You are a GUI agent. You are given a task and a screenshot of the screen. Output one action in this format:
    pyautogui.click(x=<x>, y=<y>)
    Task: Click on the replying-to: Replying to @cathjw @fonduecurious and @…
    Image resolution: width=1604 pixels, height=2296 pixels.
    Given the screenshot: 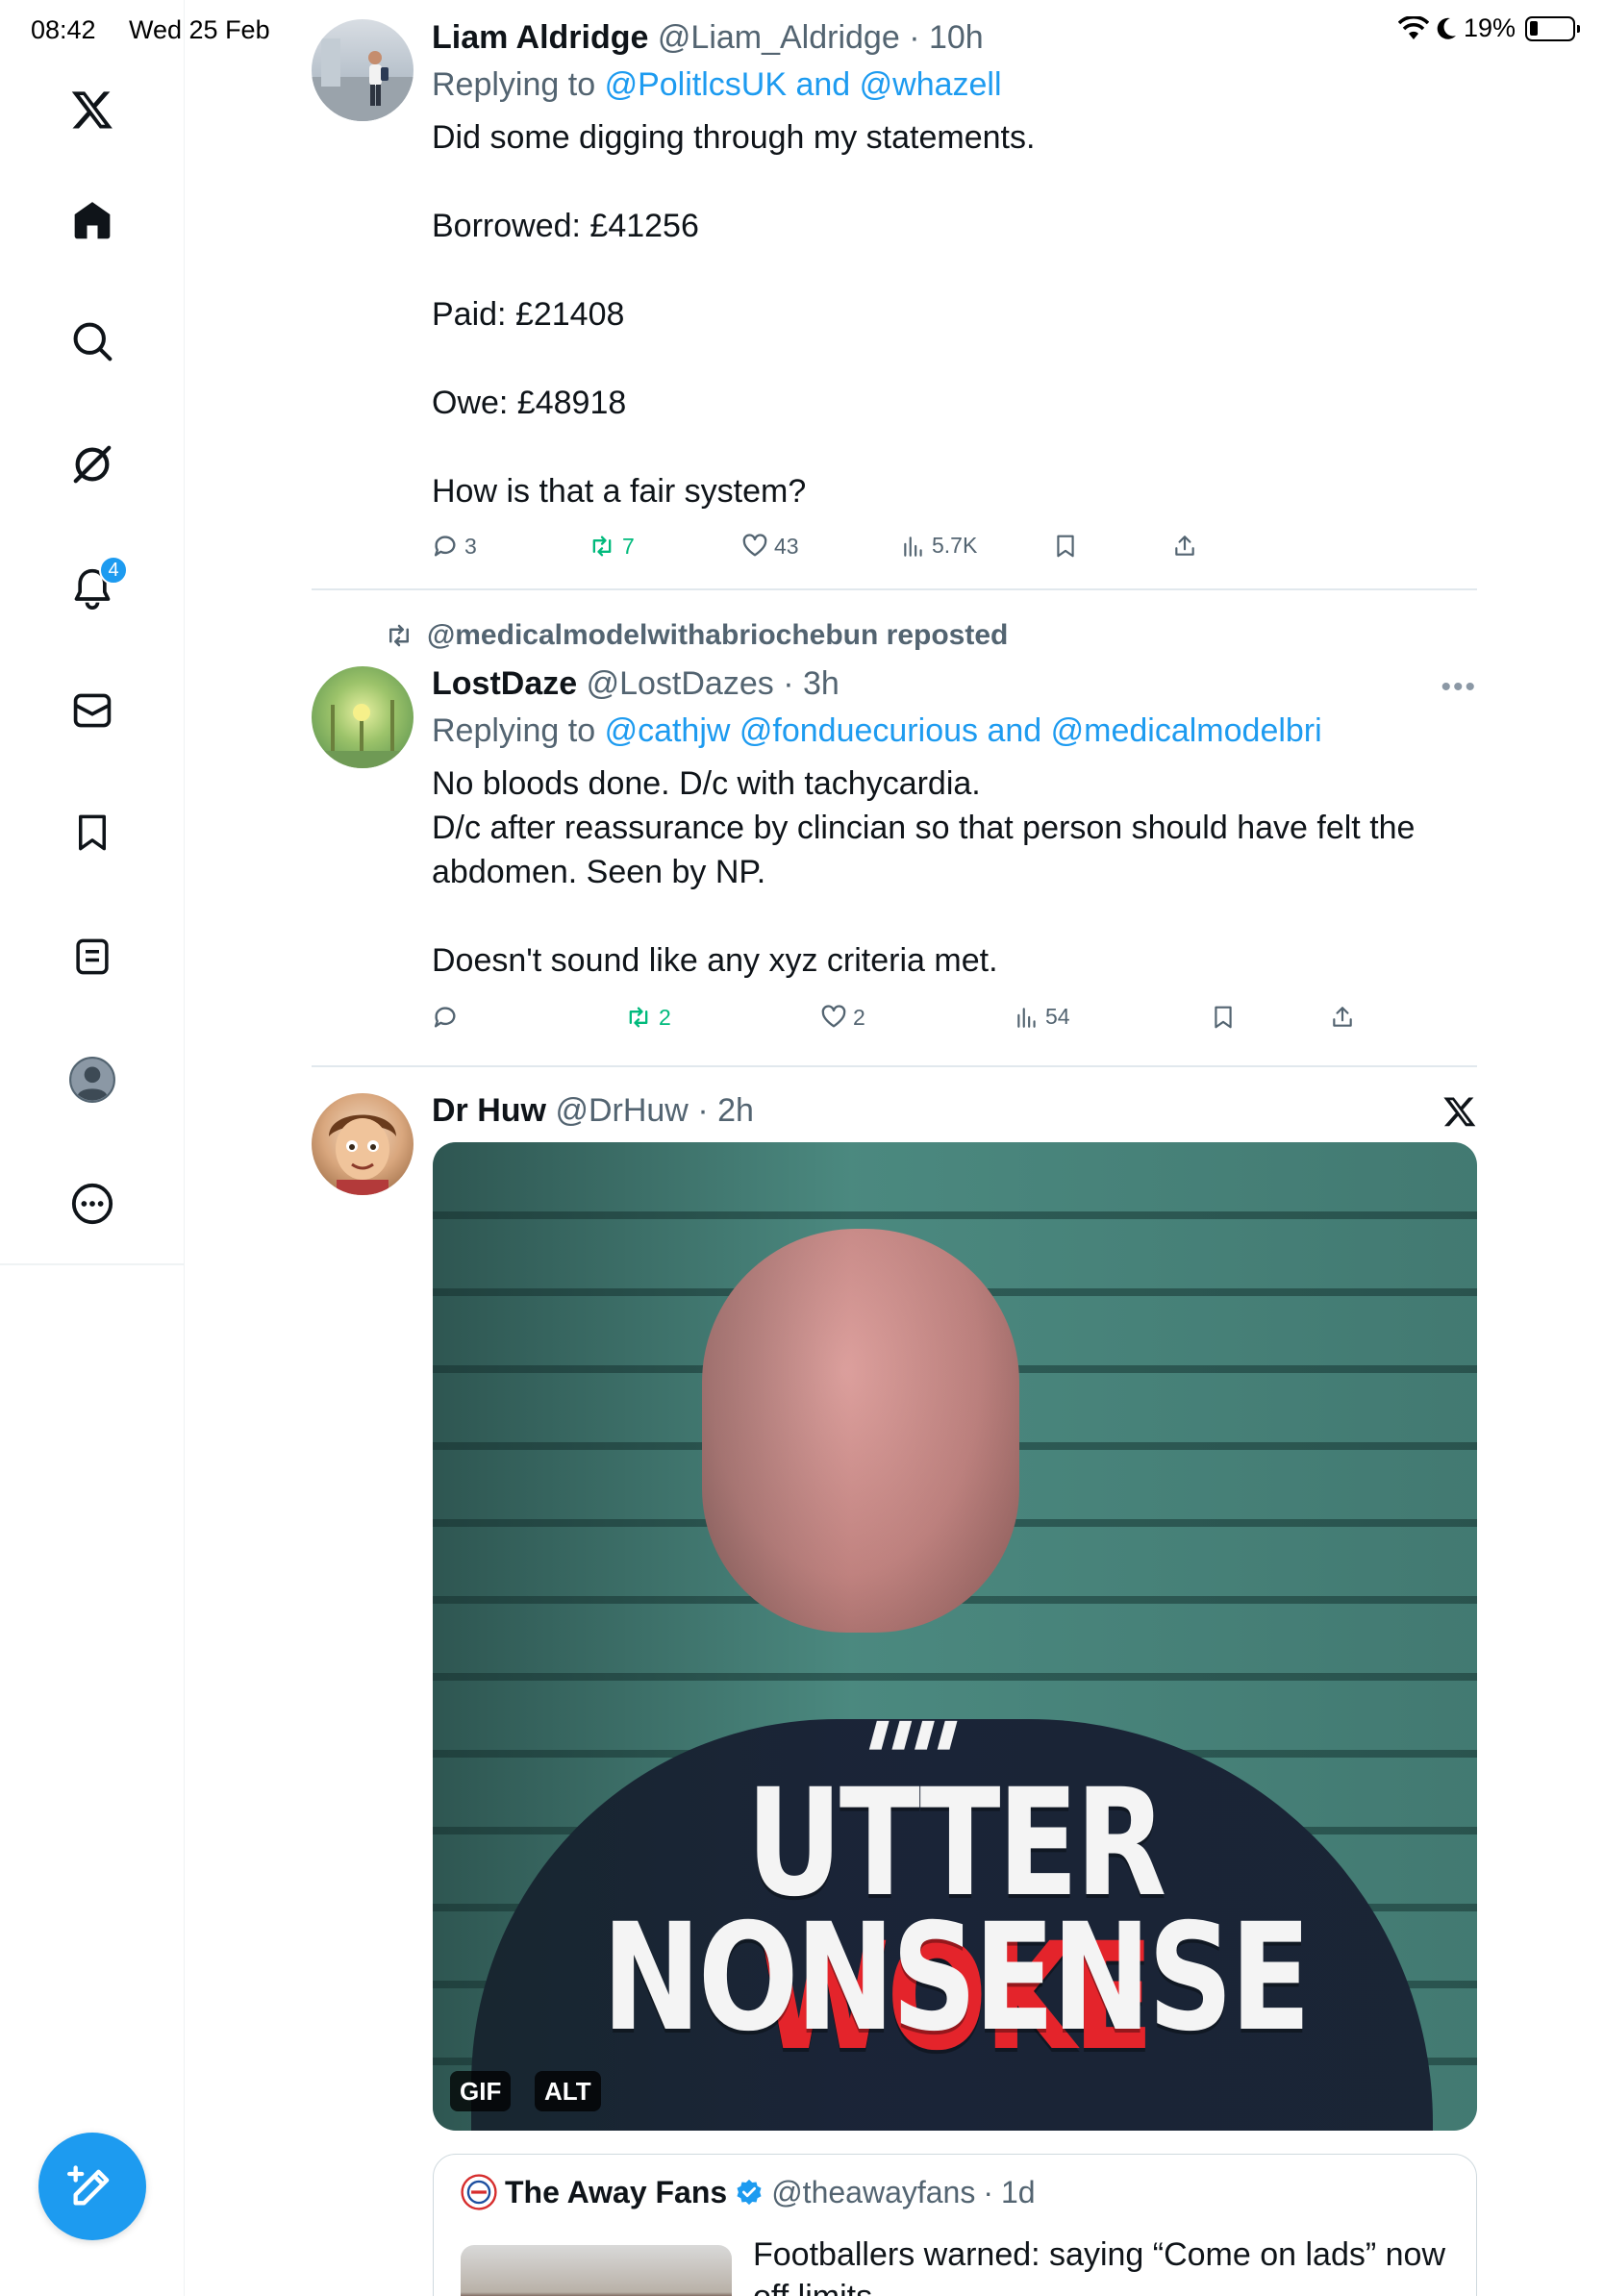 What is the action you would take?
    pyautogui.click(x=954, y=731)
    